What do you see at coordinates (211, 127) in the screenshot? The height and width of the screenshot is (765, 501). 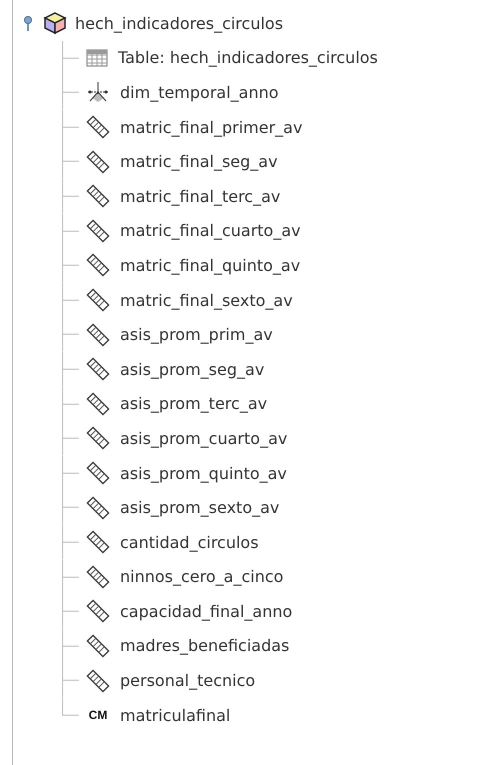 I see `tree-item: matric_final_primer_av` at bounding box center [211, 127].